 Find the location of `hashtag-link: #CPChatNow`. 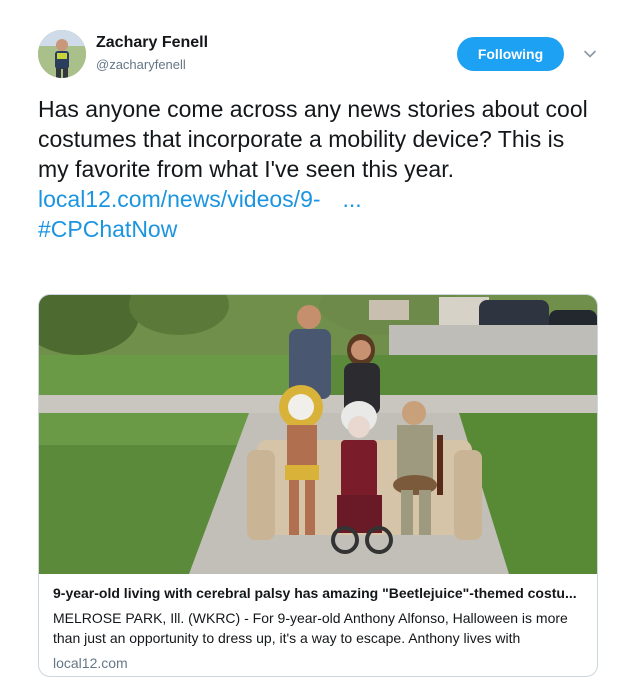

hashtag-link: #CPChatNow is located at coordinates (318, 229).